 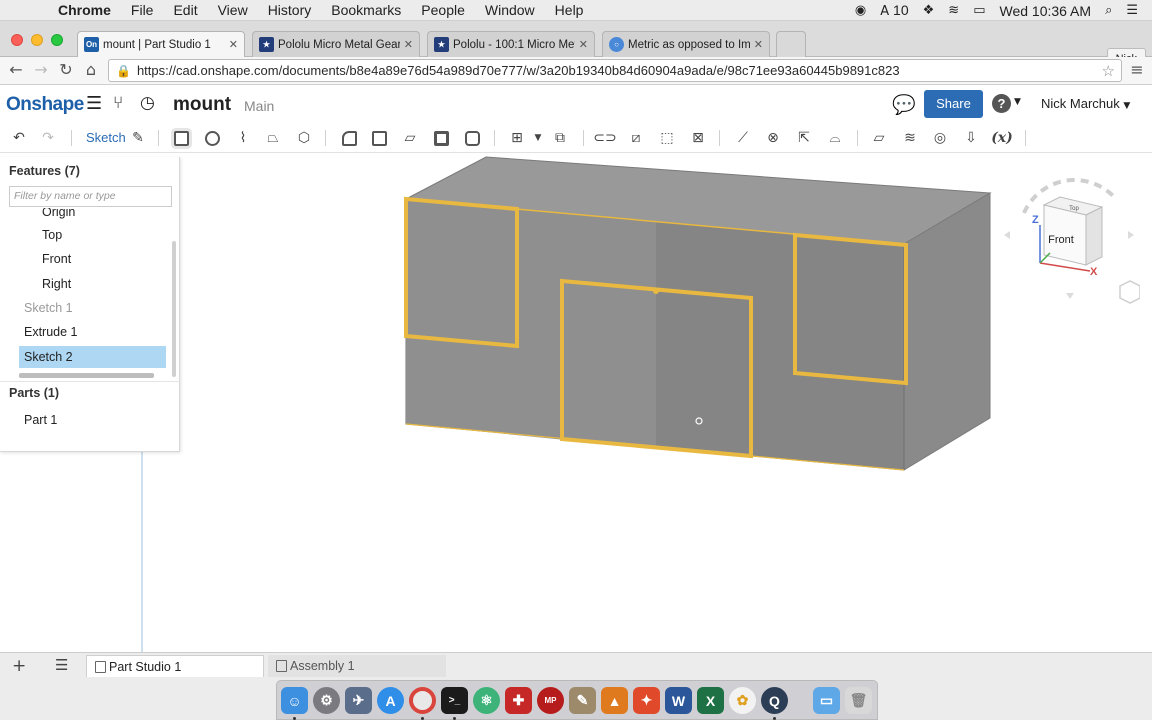 What do you see at coordinates (48, 138) in the screenshot?
I see `redo-icon: ↷` at bounding box center [48, 138].